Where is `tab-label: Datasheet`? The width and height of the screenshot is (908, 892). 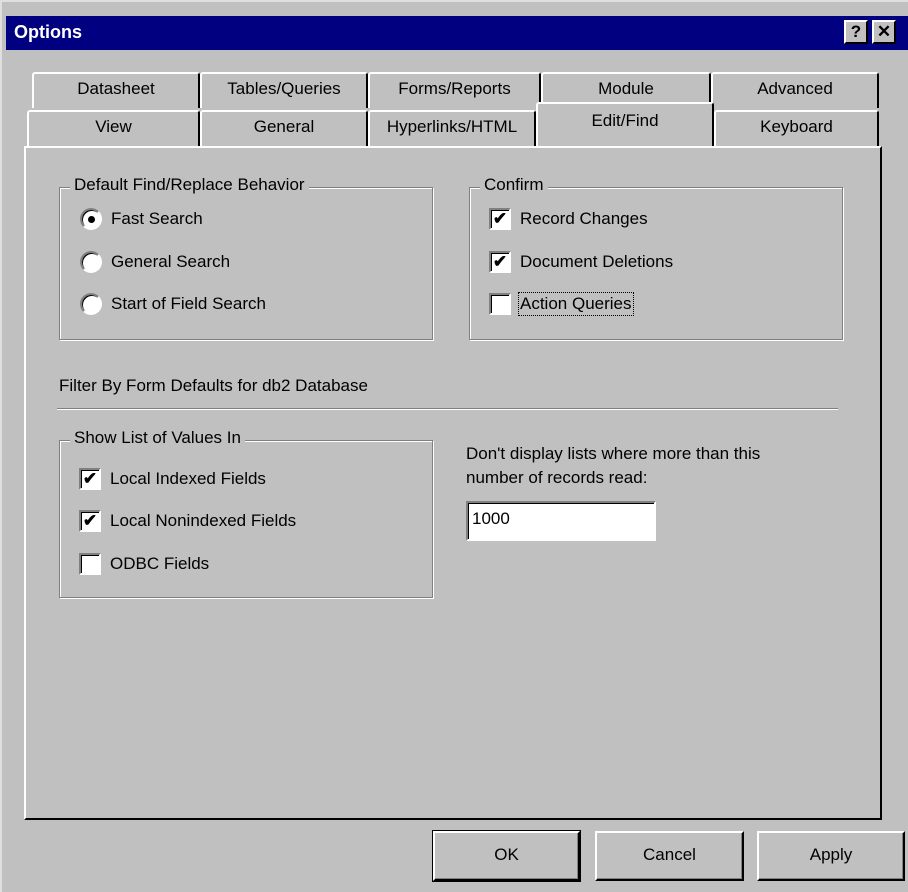
tab-label: Datasheet is located at coordinates (116, 88).